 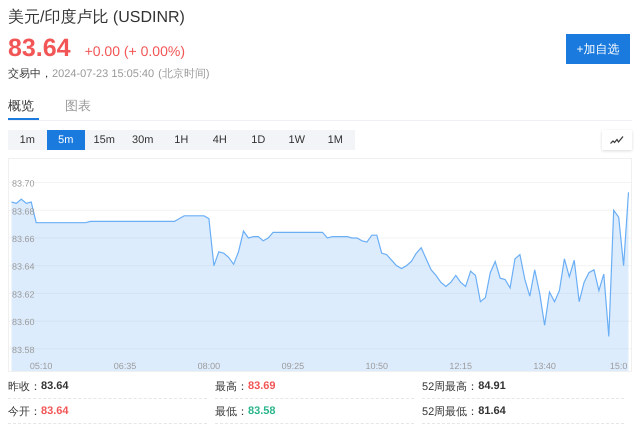 What do you see at coordinates (262, 386) in the screenshot?
I see `stat-value: 83.69` at bounding box center [262, 386].